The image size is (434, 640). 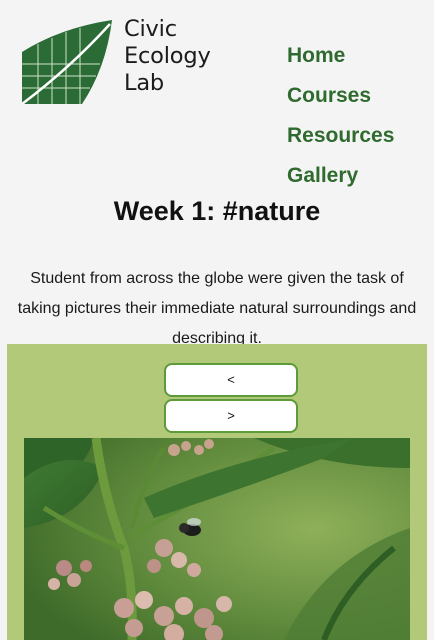 I want to click on logo-line-civic: Civic, so click(x=150, y=29).